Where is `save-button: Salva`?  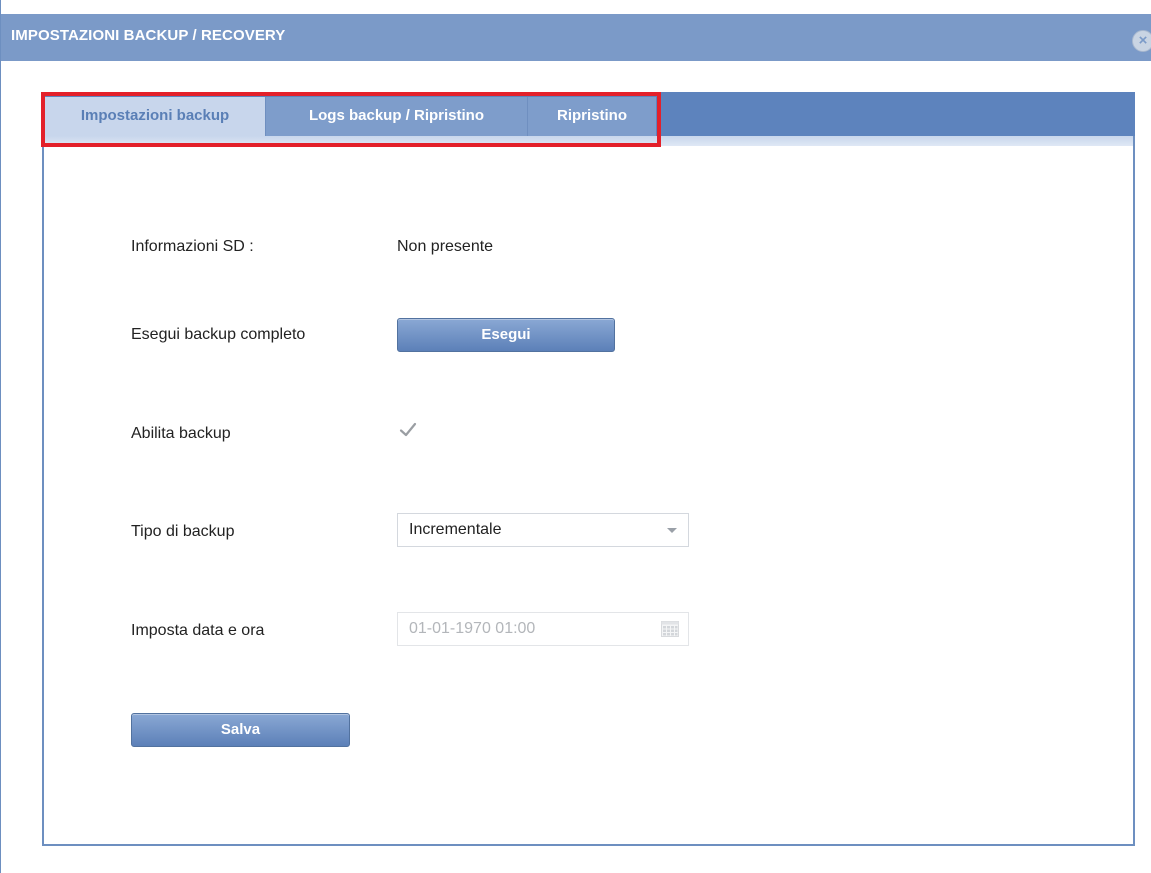 save-button: Salva is located at coordinates (240, 730).